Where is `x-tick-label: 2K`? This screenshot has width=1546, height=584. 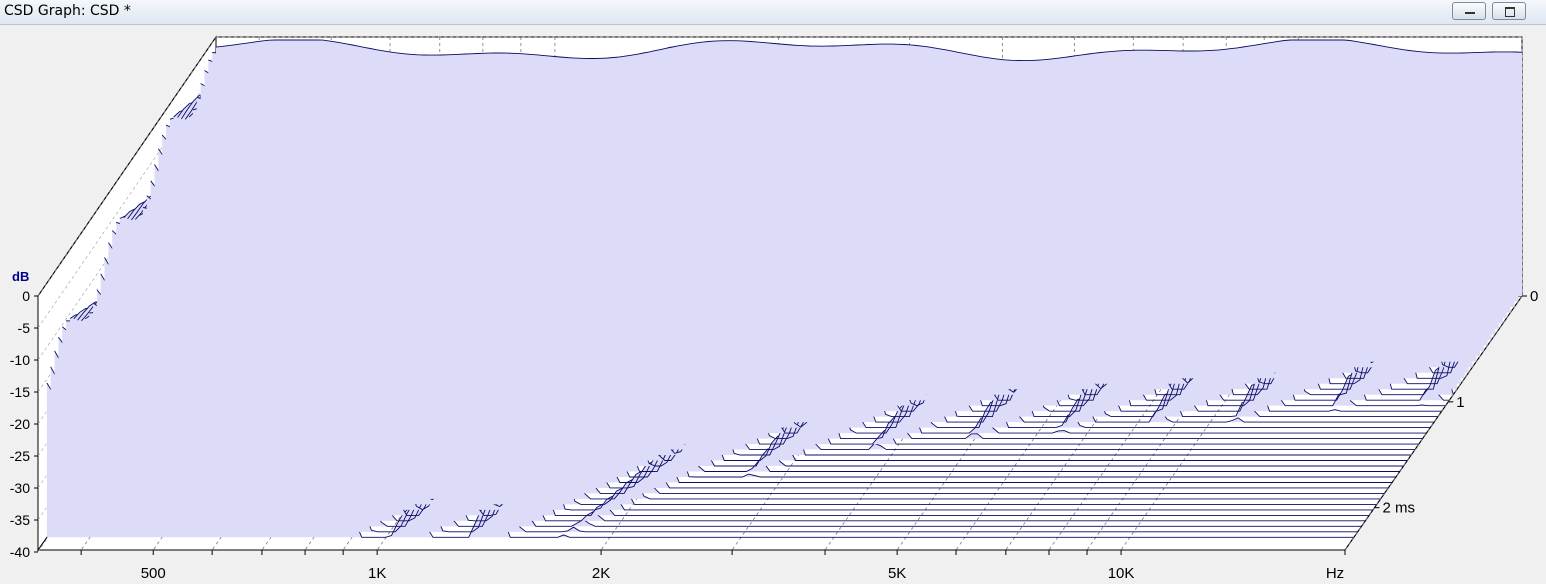 x-tick-label: 2K is located at coordinates (601, 573).